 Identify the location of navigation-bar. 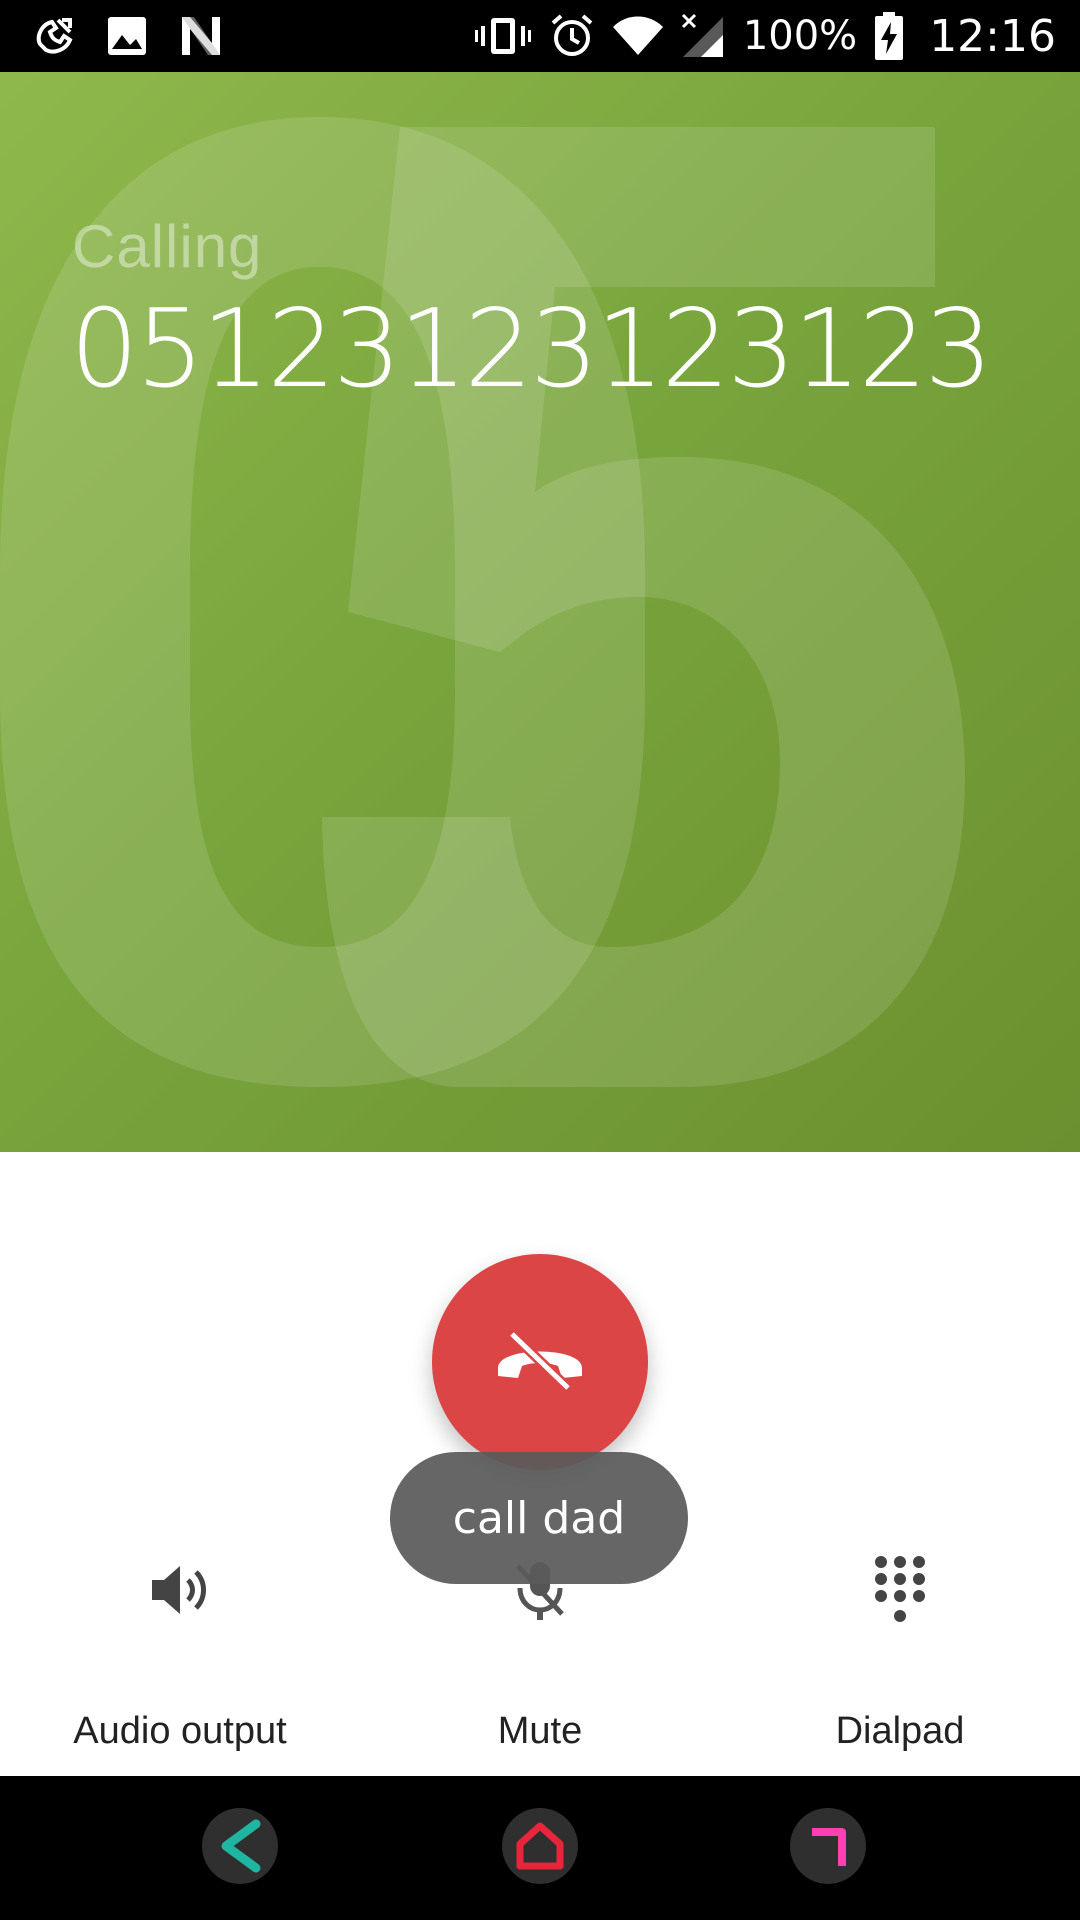
(540, 1848).